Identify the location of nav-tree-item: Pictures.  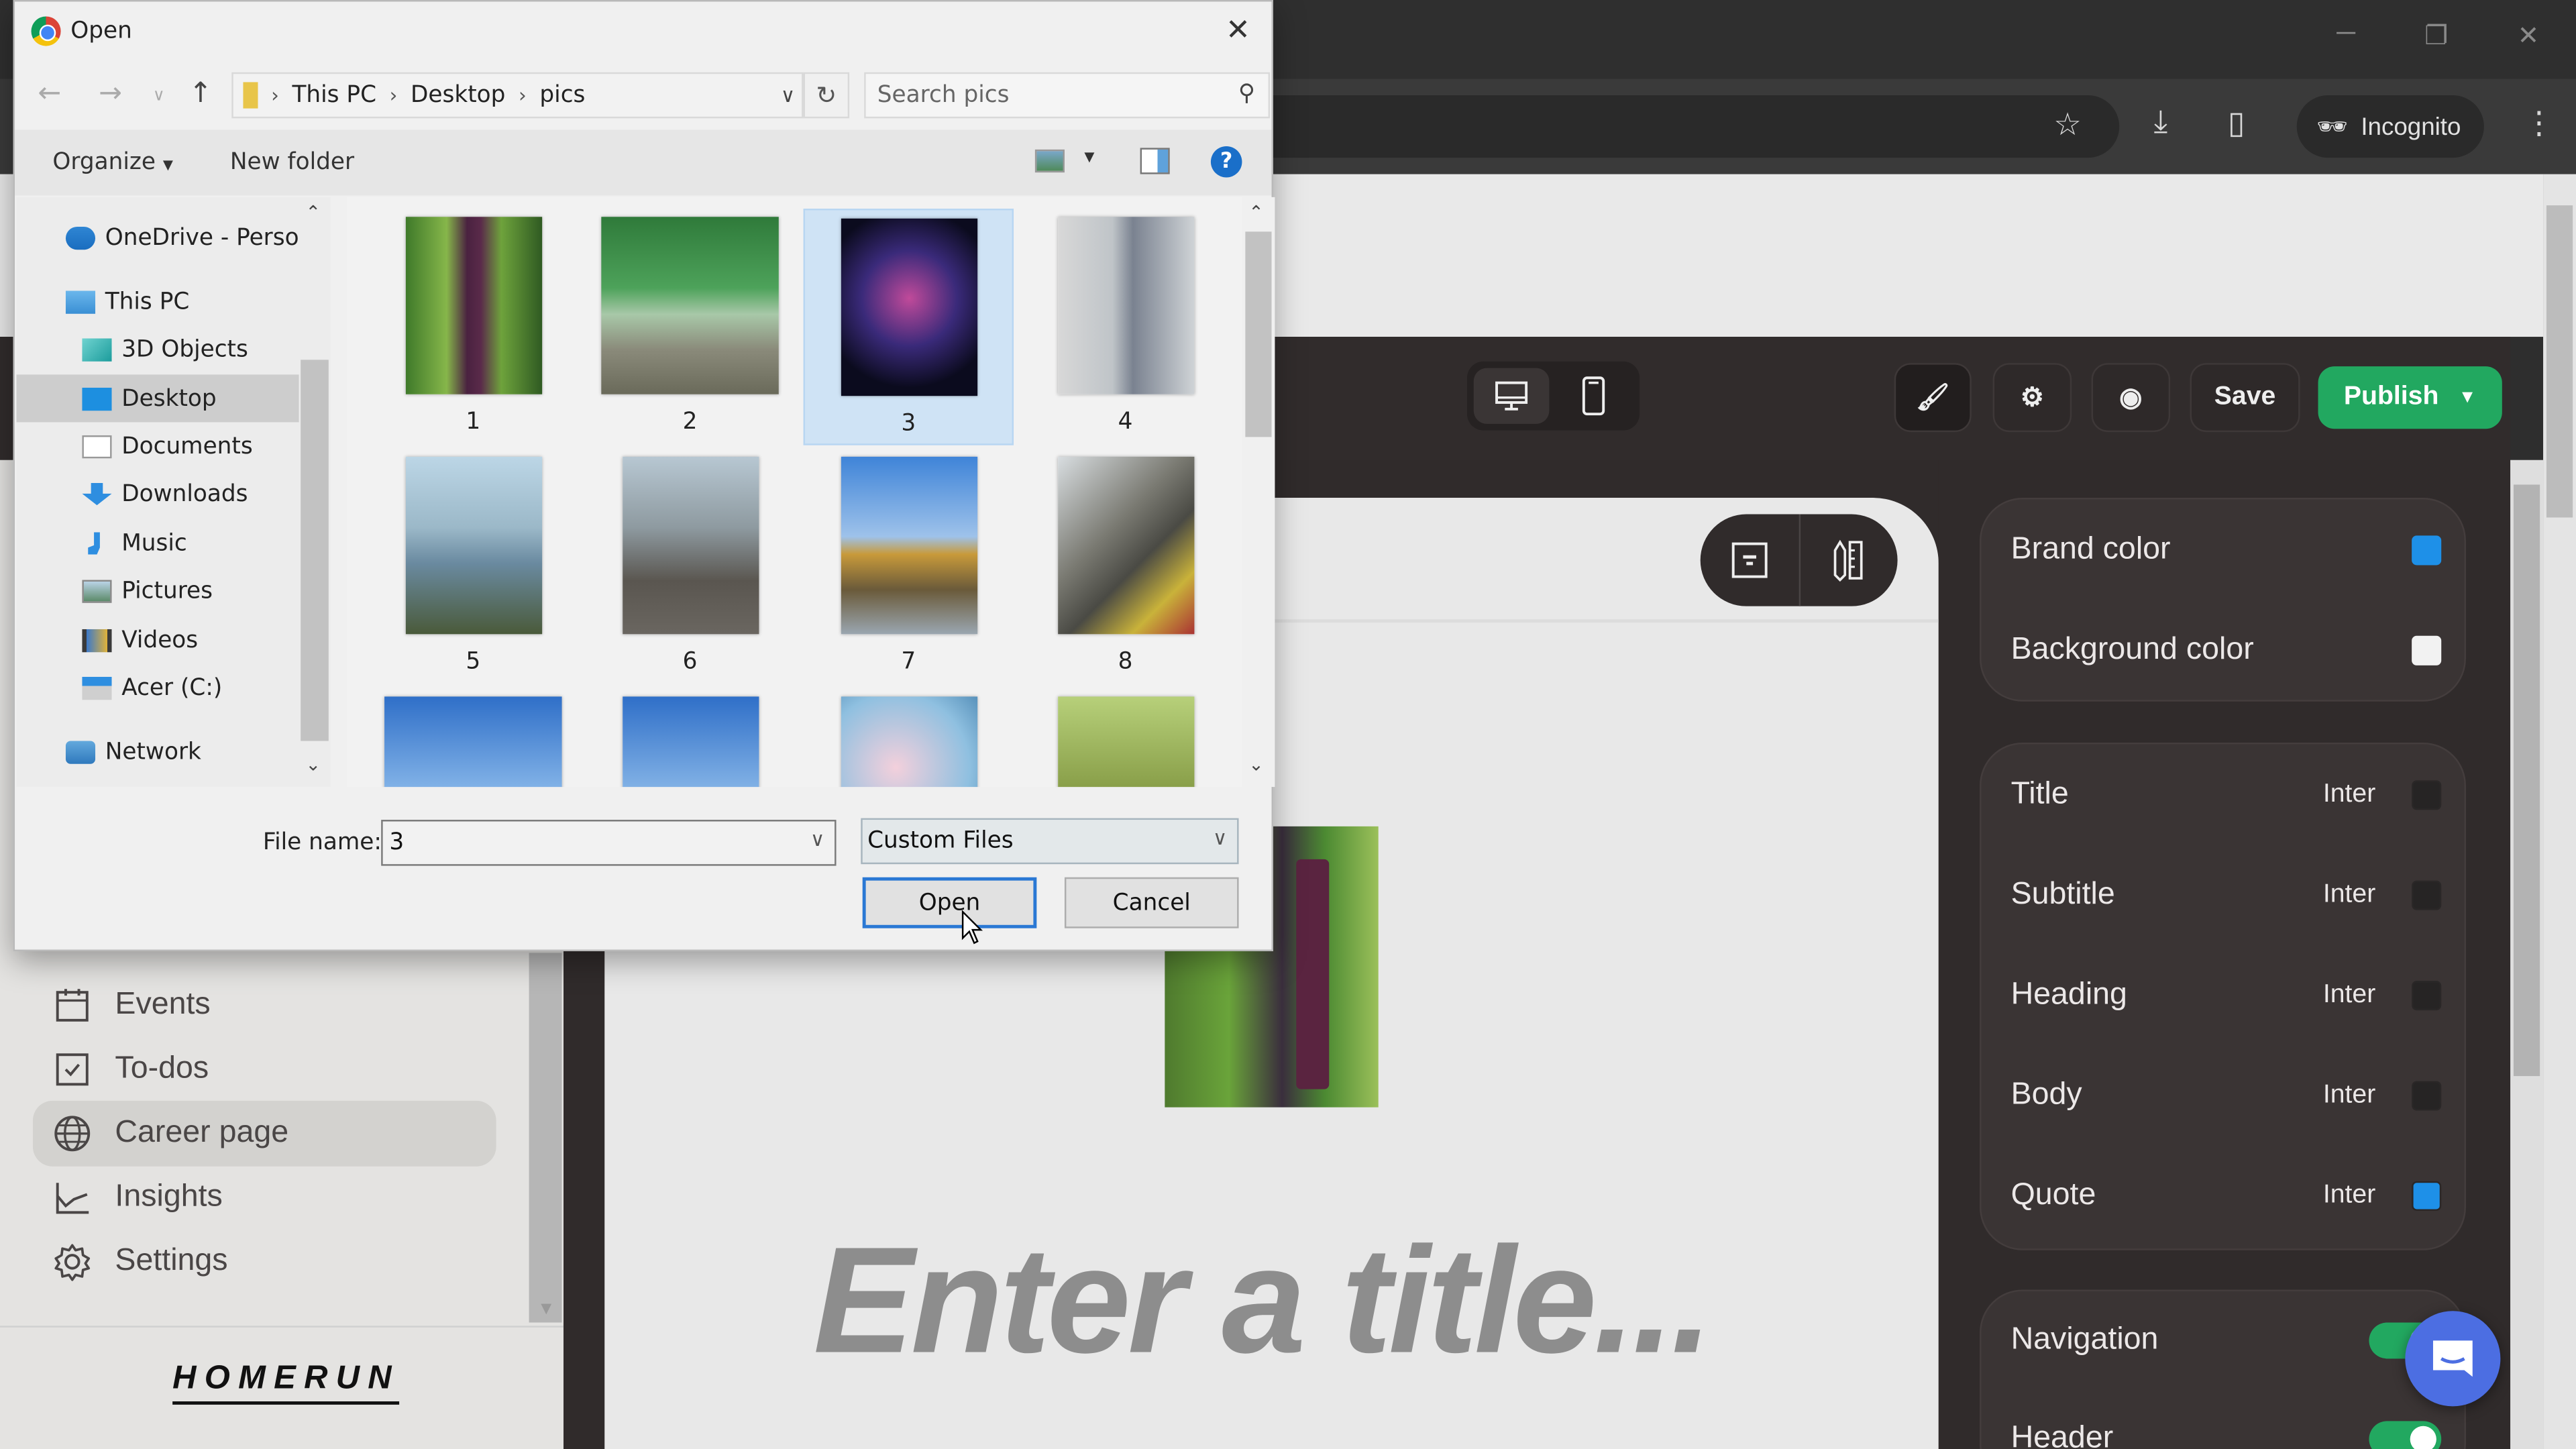
(157, 590).